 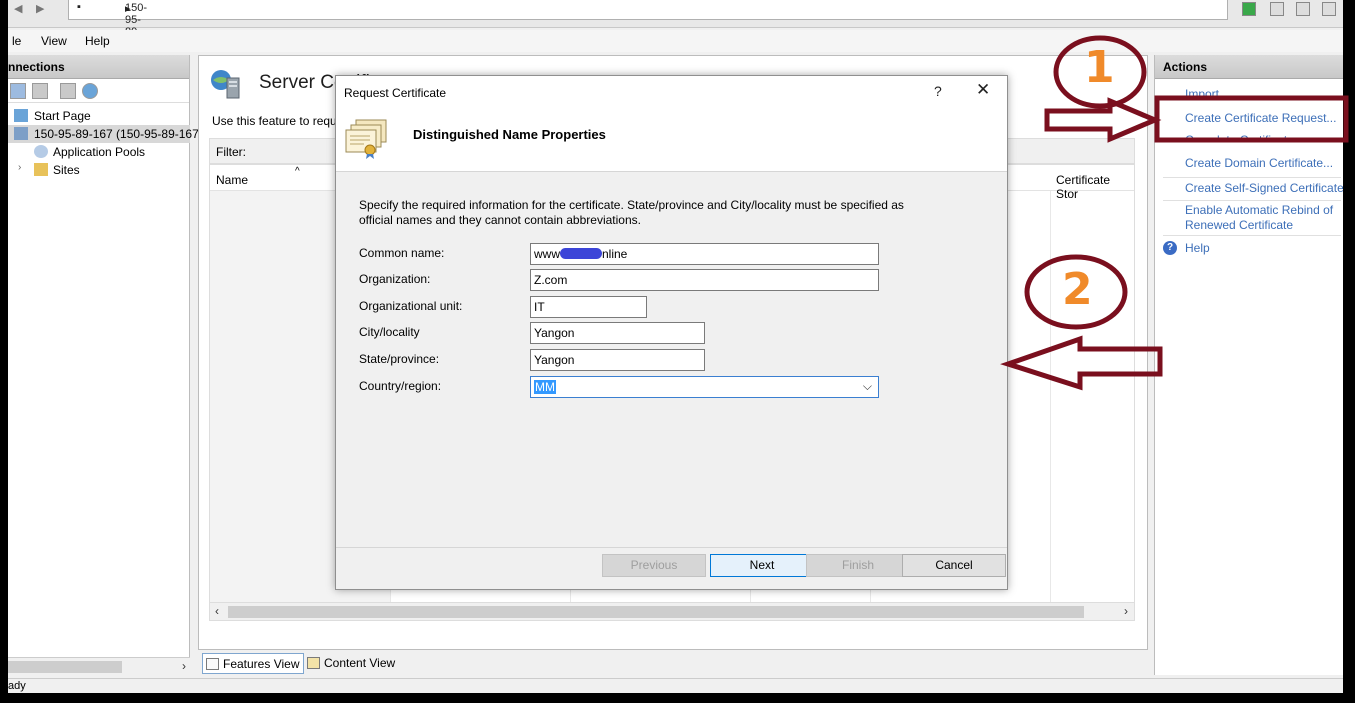 What do you see at coordinates (1174, 213) in the screenshot?
I see `annotation-overlay` at bounding box center [1174, 213].